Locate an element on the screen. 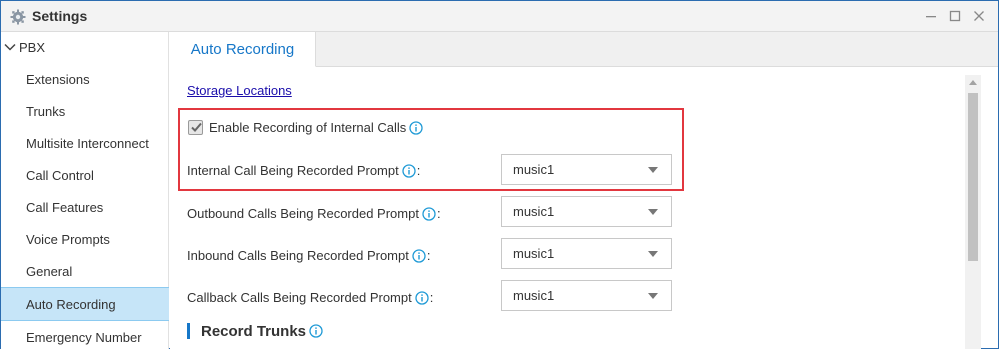 The image size is (999, 349). sidebar-item-label: Extensions is located at coordinates (58, 79).